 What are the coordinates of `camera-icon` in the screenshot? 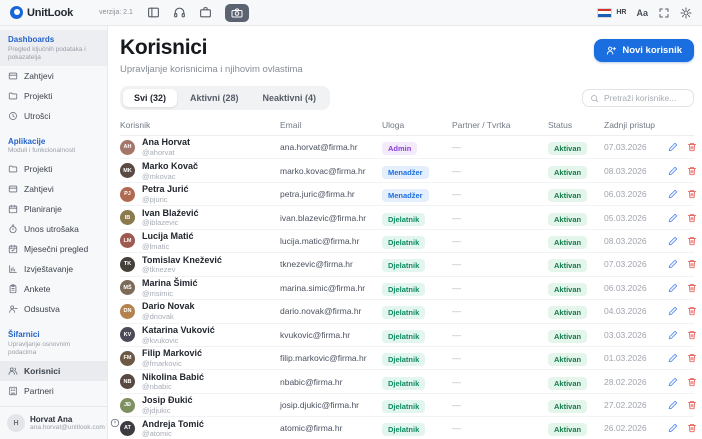 It's located at (236, 12).